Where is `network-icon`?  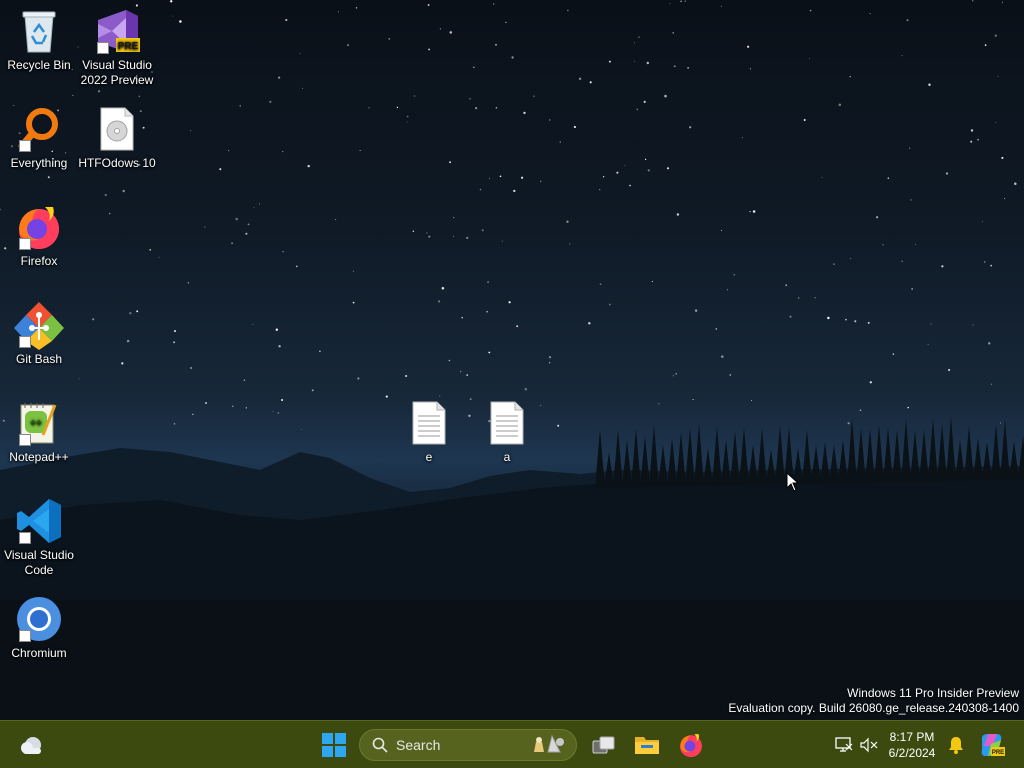
network-icon is located at coordinates (844, 744).